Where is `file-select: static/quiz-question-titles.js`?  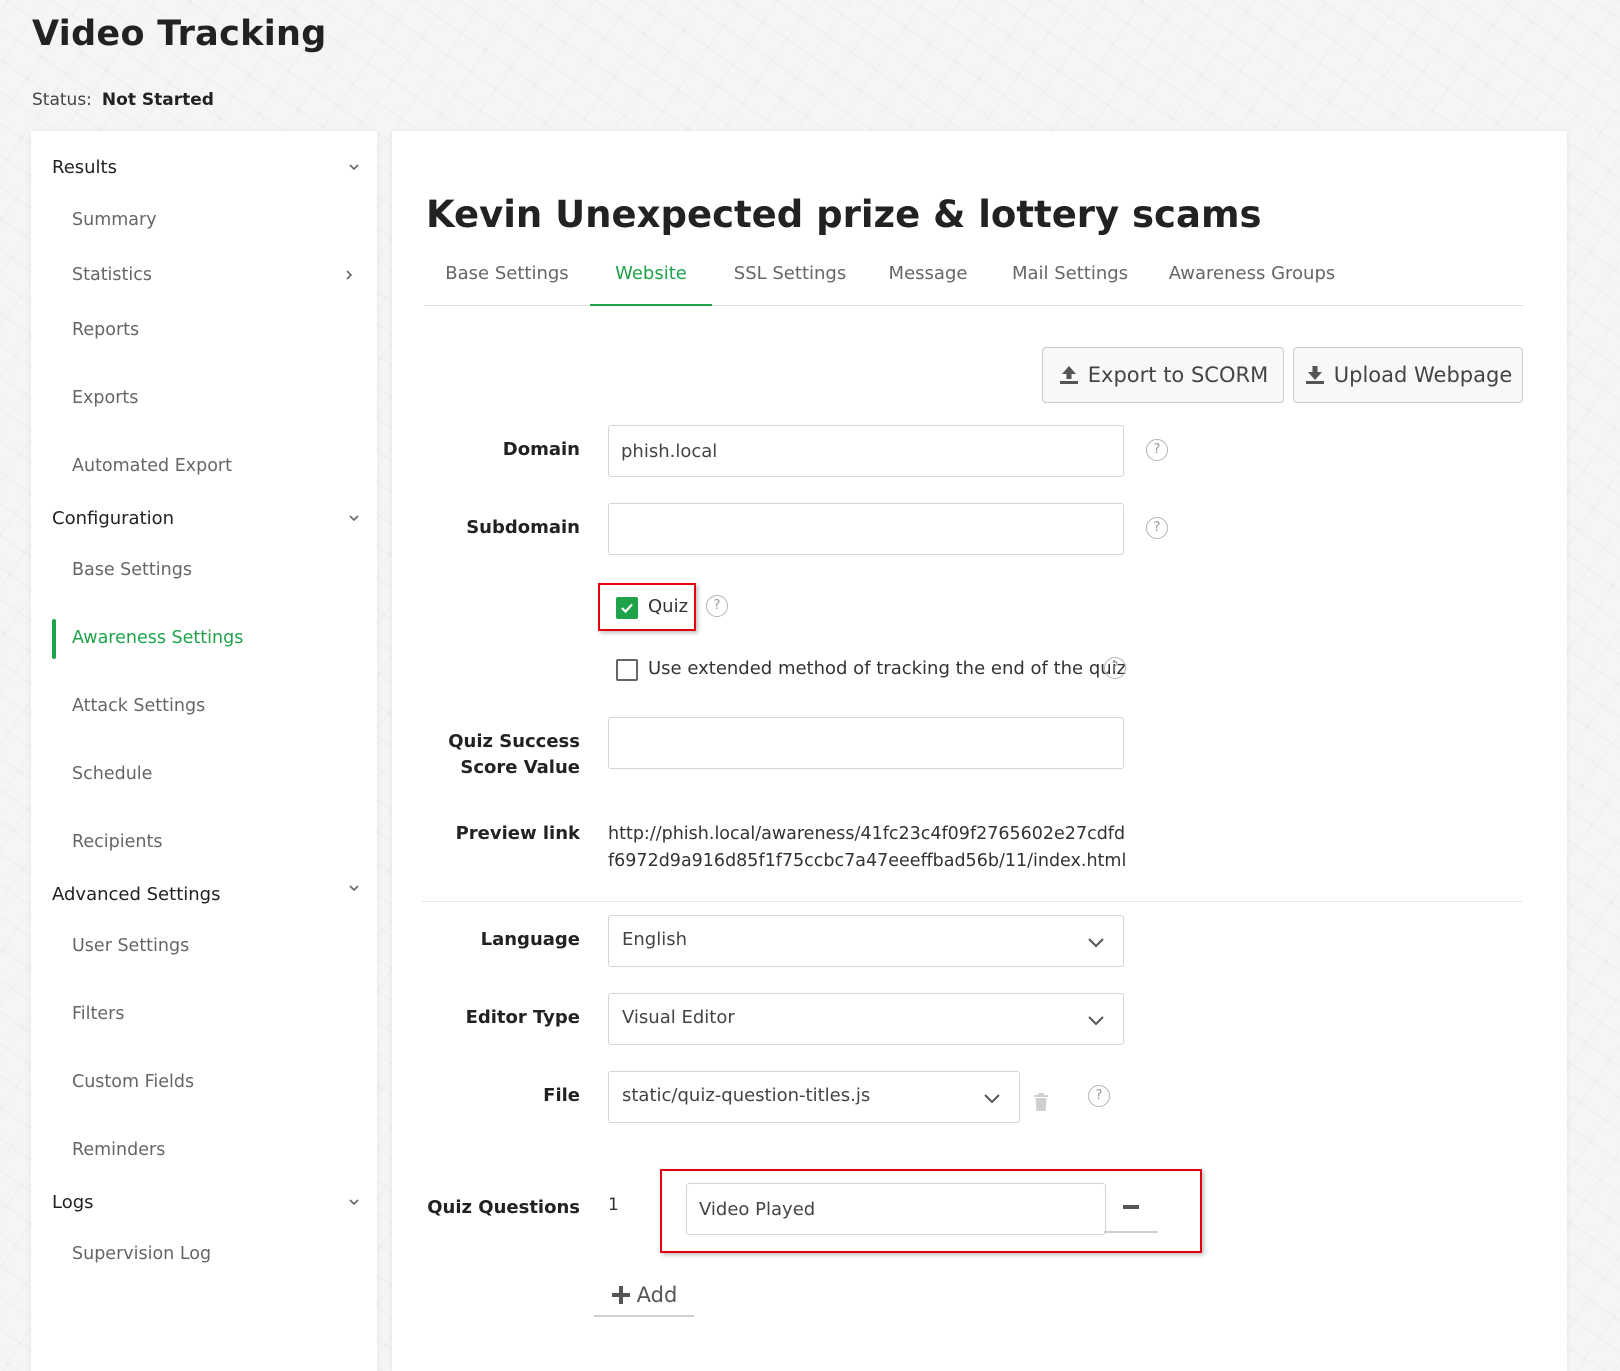
file-select: static/quiz-question-titles.js is located at coordinates (814, 1097).